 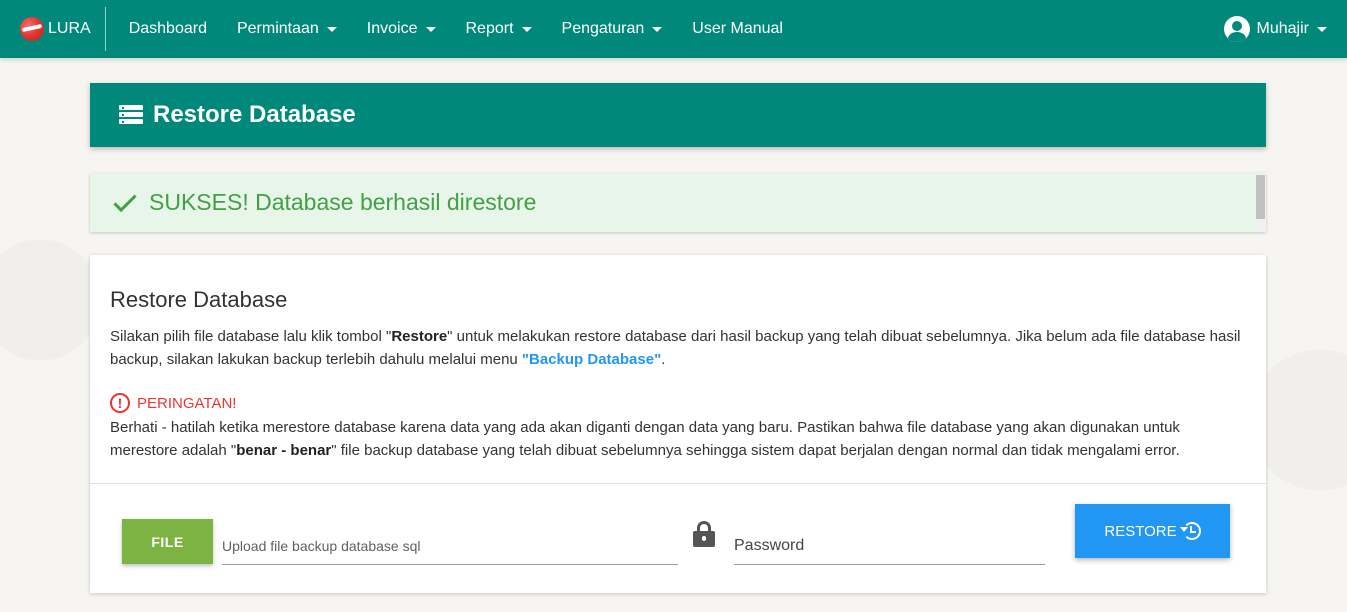 What do you see at coordinates (1260, 197) in the screenshot?
I see `scrollbar-thumb` at bounding box center [1260, 197].